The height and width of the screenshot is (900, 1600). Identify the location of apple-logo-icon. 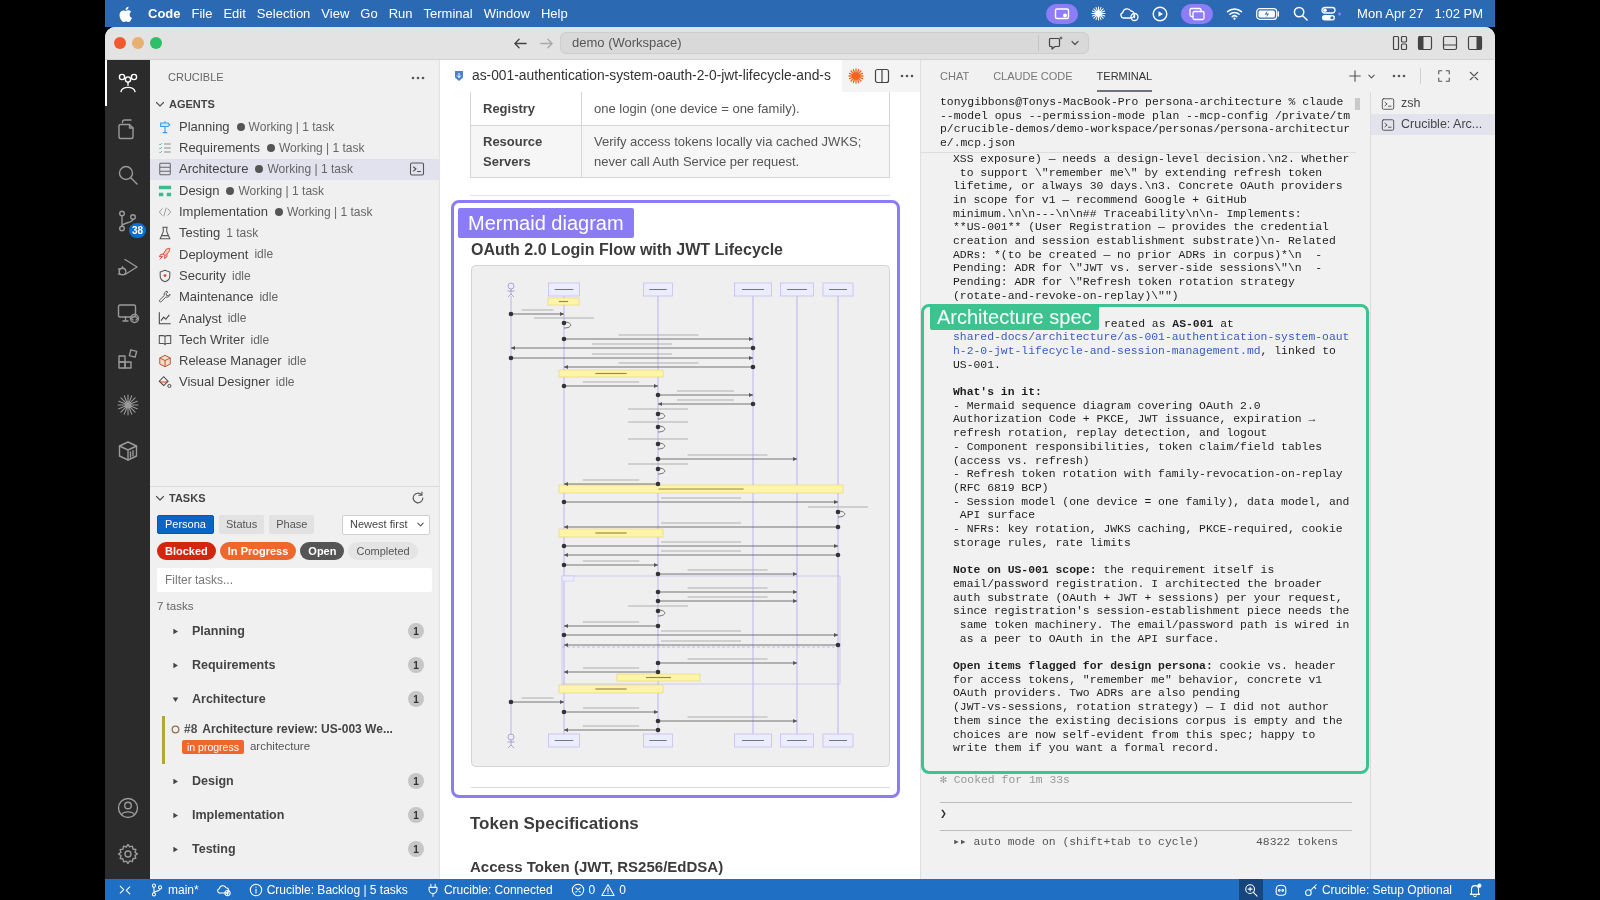
(125, 13).